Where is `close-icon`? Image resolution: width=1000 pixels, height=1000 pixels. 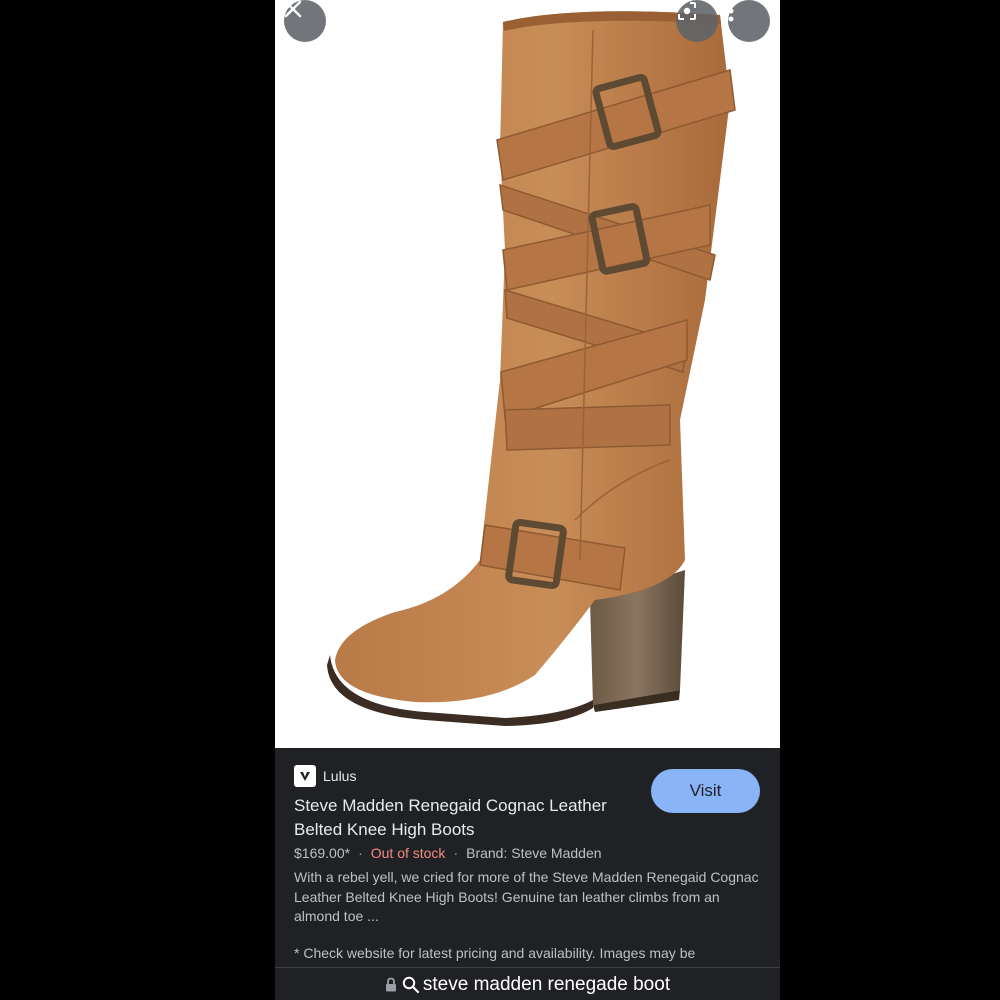 close-icon is located at coordinates (293, 9).